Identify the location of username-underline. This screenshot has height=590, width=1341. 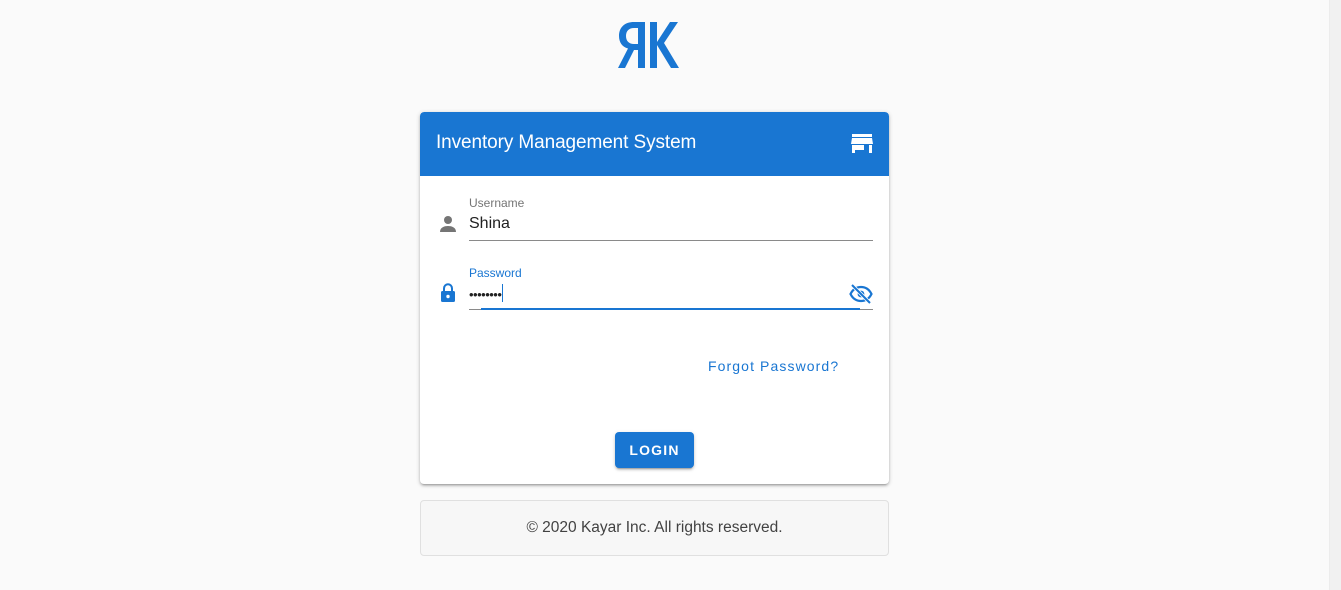
(671, 240).